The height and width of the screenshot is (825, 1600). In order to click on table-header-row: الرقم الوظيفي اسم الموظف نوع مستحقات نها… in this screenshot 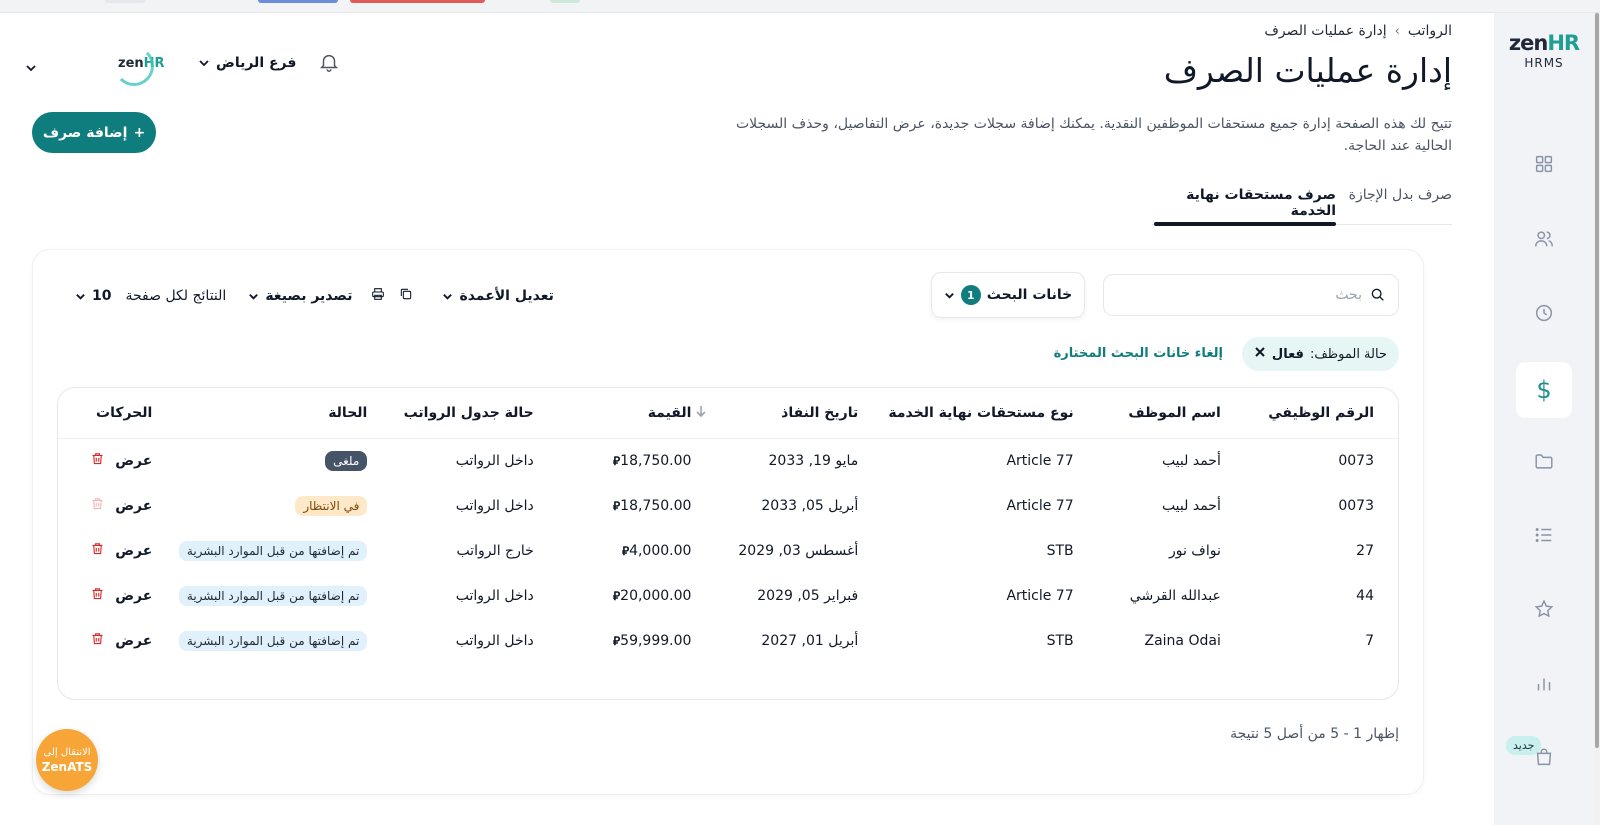, I will do `click(728, 413)`.